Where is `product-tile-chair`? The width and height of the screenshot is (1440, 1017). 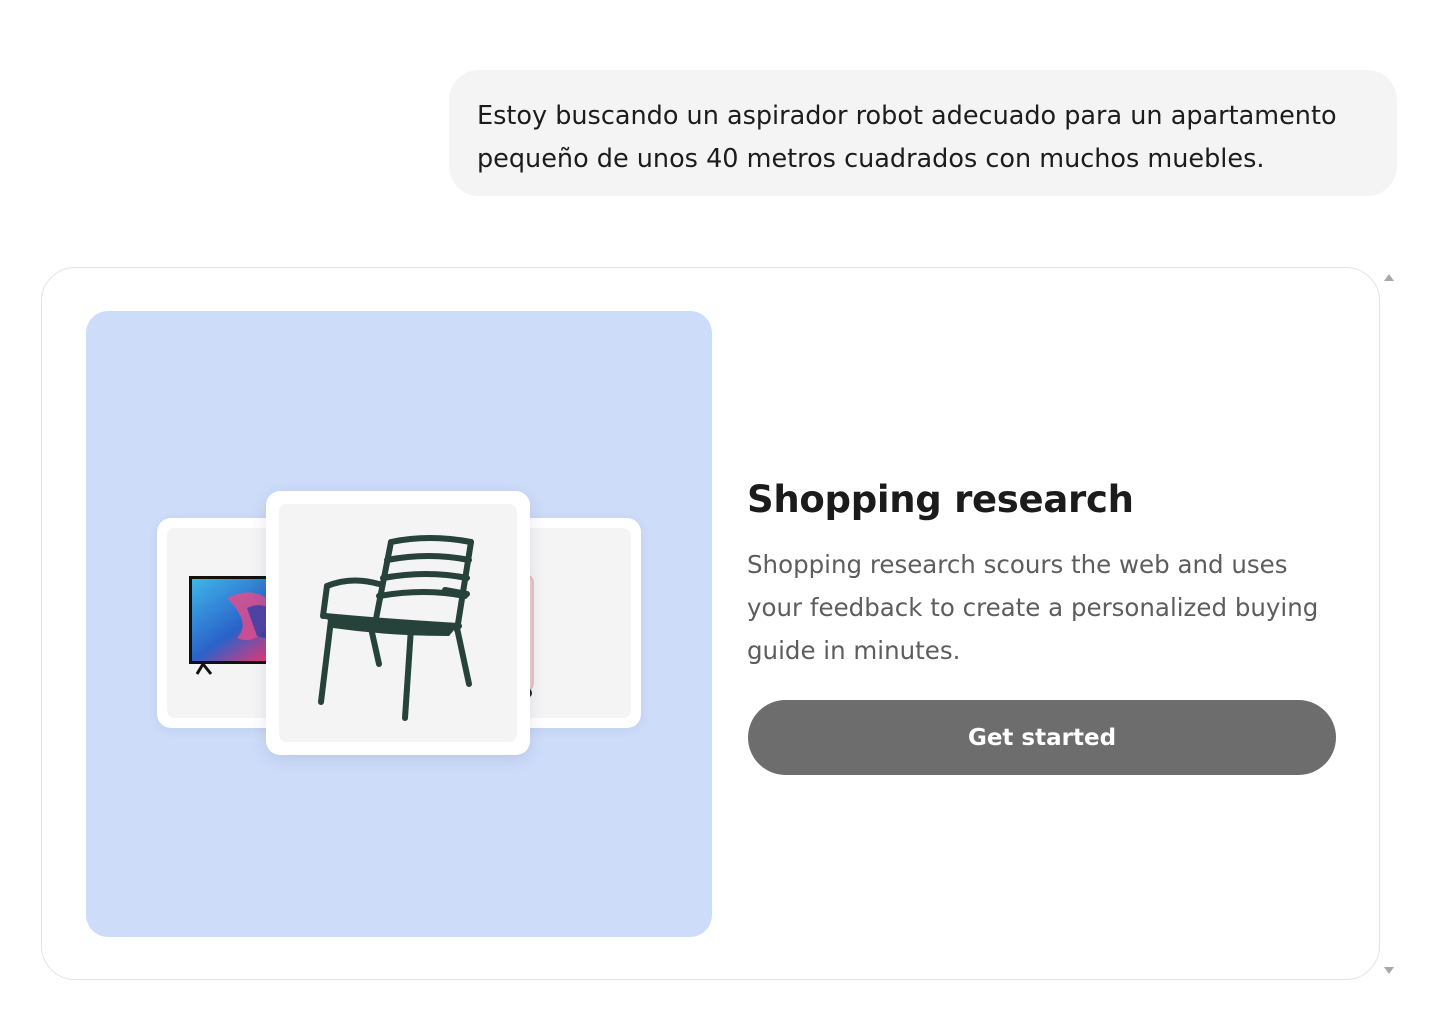
product-tile-chair is located at coordinates (398, 623).